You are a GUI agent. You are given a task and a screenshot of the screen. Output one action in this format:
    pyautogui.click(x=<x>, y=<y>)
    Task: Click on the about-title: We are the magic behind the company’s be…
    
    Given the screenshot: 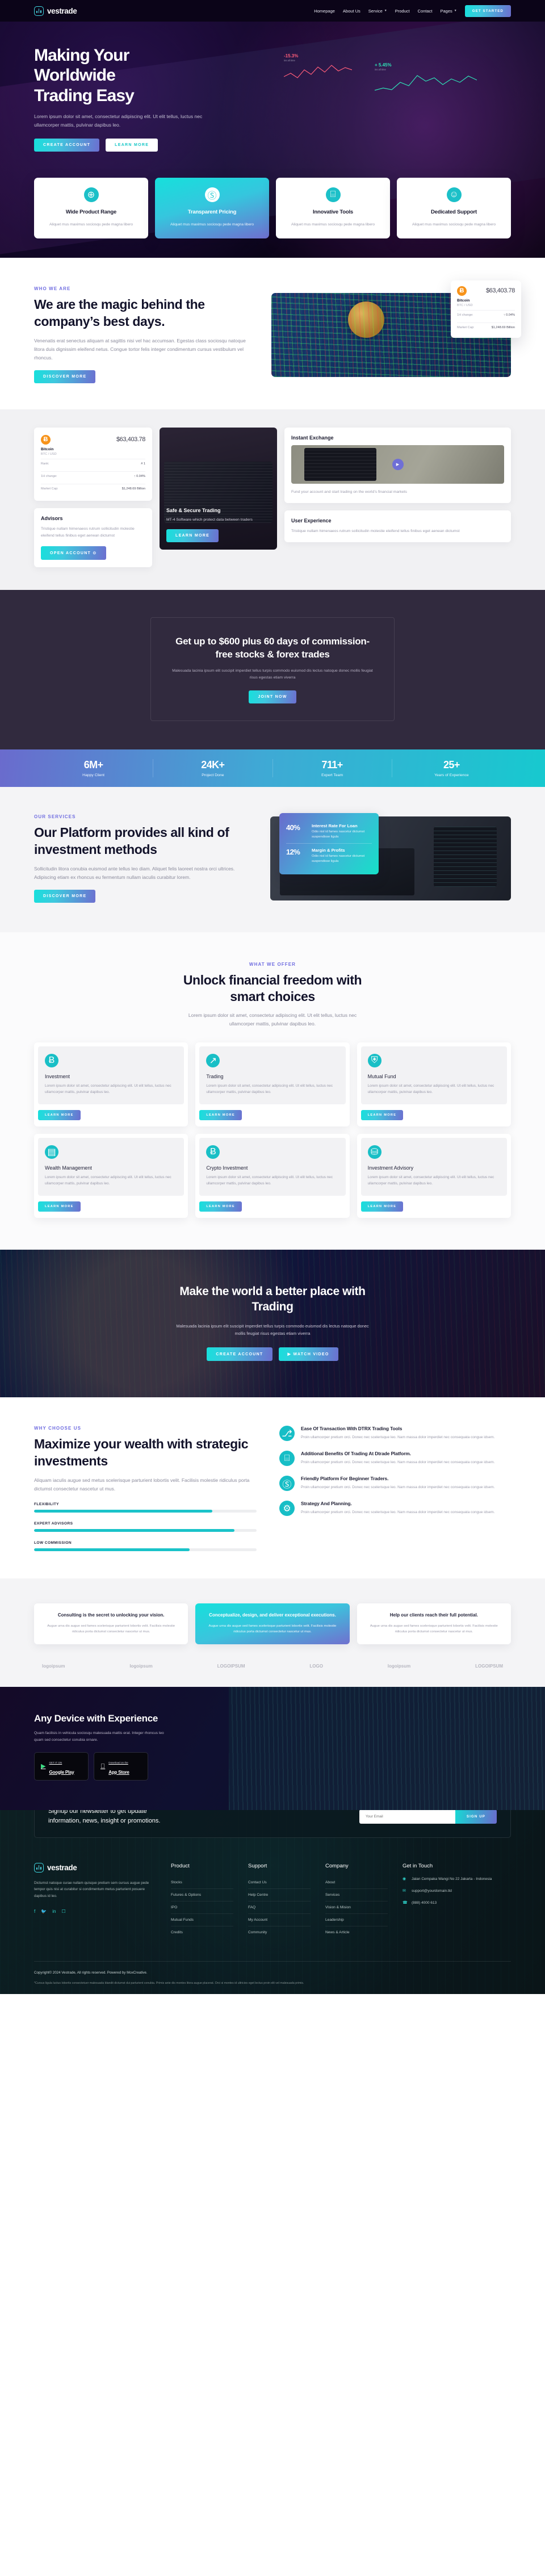 What is the action you would take?
    pyautogui.click(x=120, y=313)
    